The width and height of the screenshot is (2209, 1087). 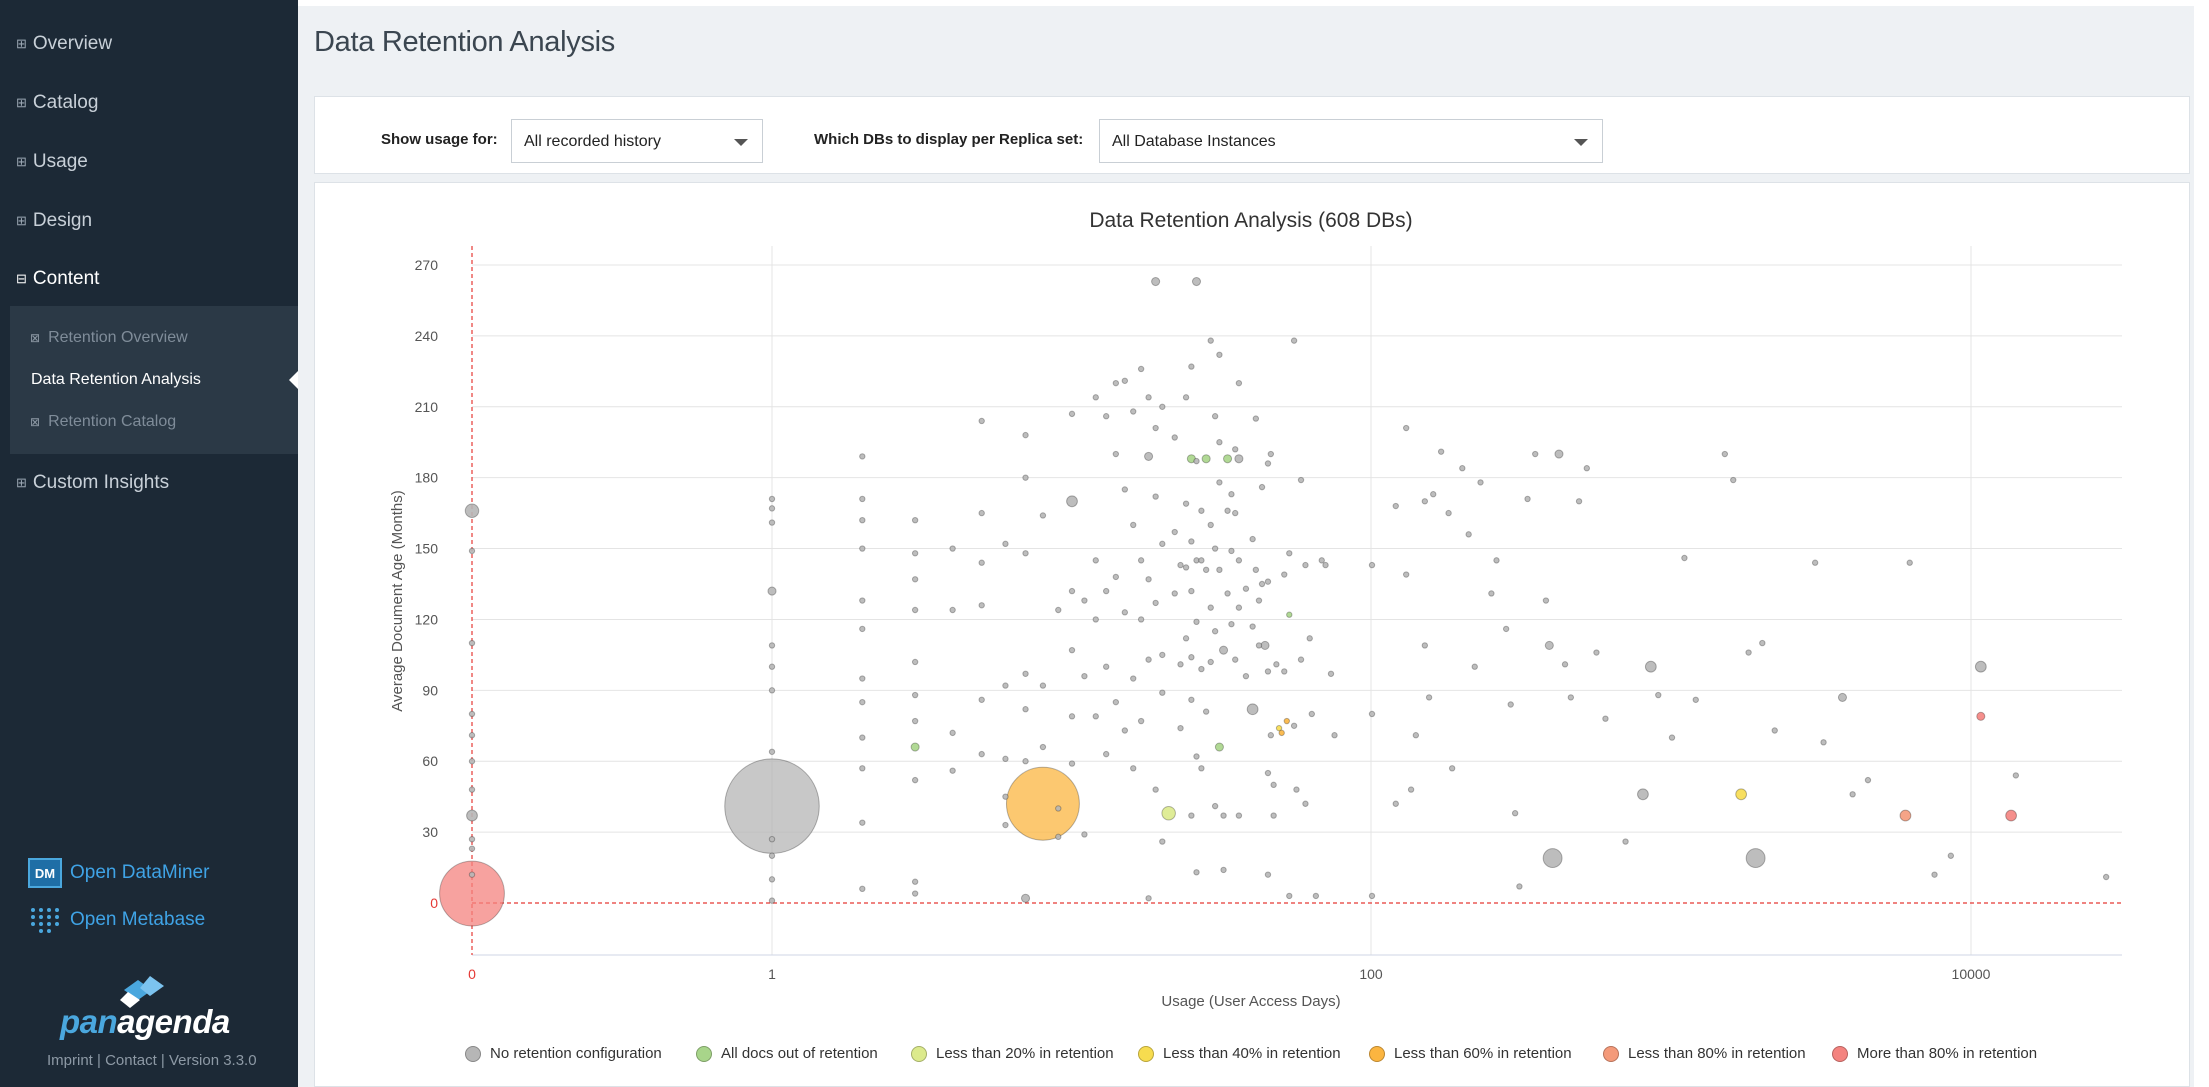 What do you see at coordinates (563, 1053) in the screenshot?
I see `legend-item: No retention configuration` at bounding box center [563, 1053].